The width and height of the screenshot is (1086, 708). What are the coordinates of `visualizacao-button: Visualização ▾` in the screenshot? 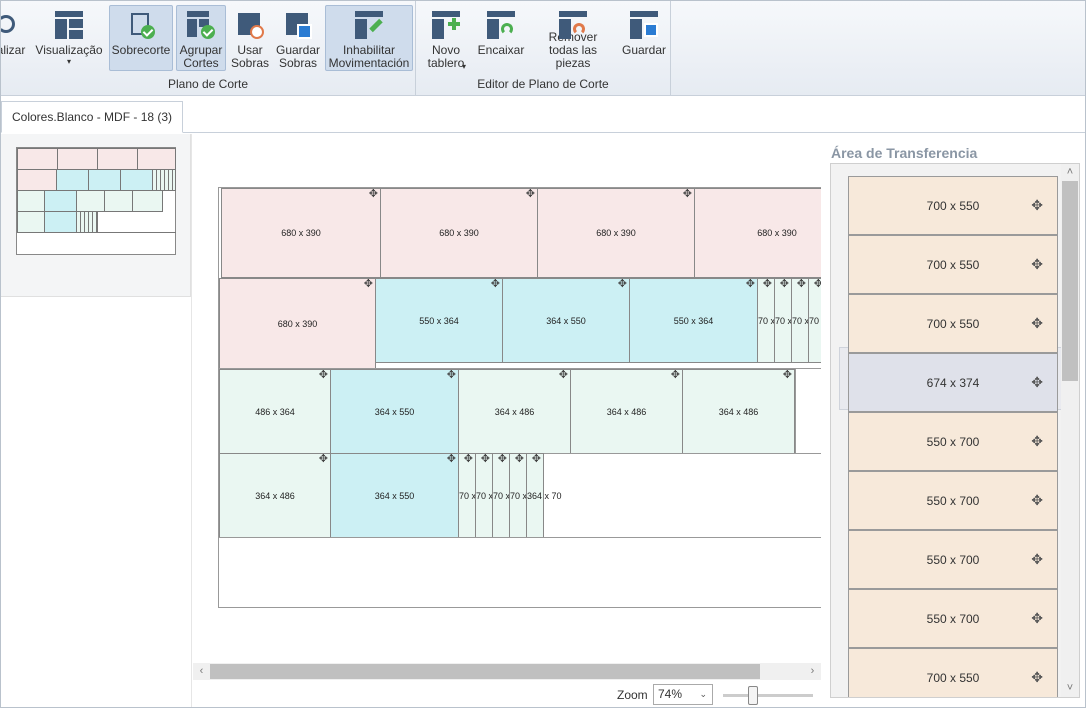 It's located at (69, 38).